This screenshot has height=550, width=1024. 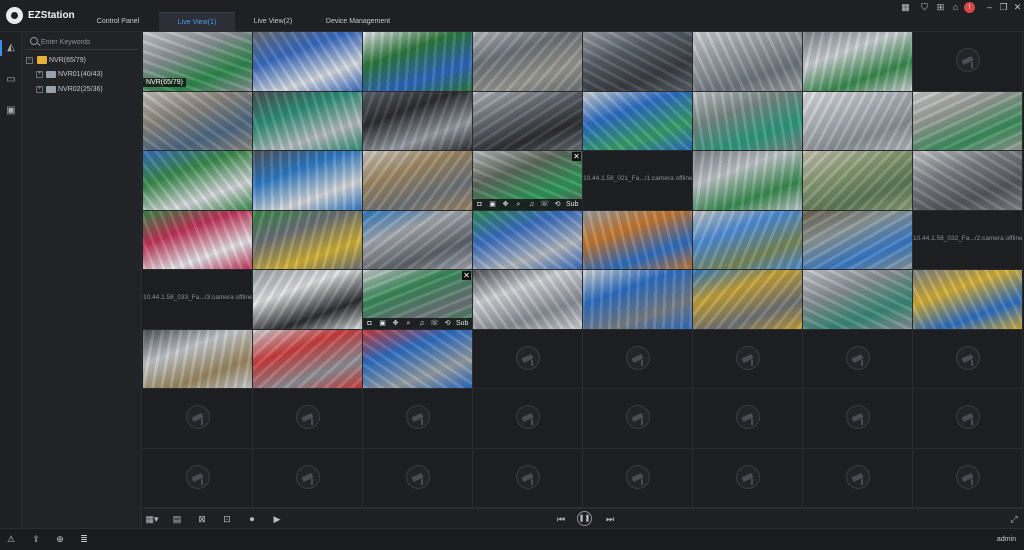 What do you see at coordinates (1017, 7) in the screenshot?
I see `close-icon: ✕` at bounding box center [1017, 7].